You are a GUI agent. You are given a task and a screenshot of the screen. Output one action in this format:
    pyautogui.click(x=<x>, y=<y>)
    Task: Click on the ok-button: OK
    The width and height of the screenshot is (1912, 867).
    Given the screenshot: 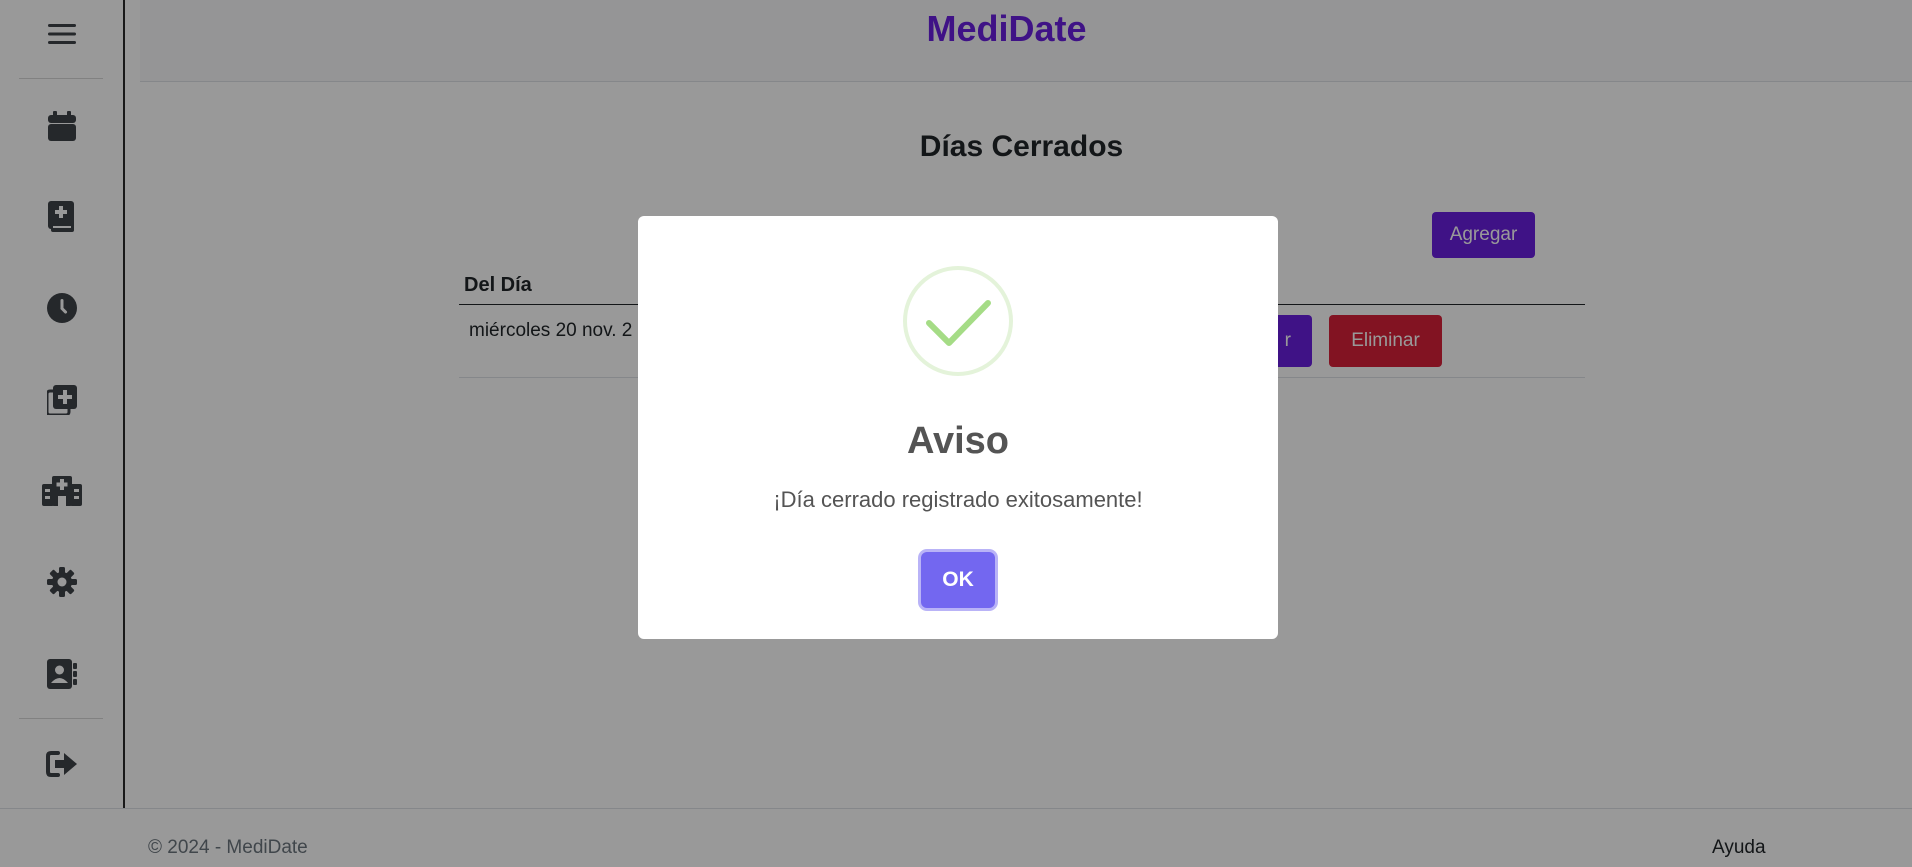 What is the action you would take?
    pyautogui.click(x=958, y=580)
    